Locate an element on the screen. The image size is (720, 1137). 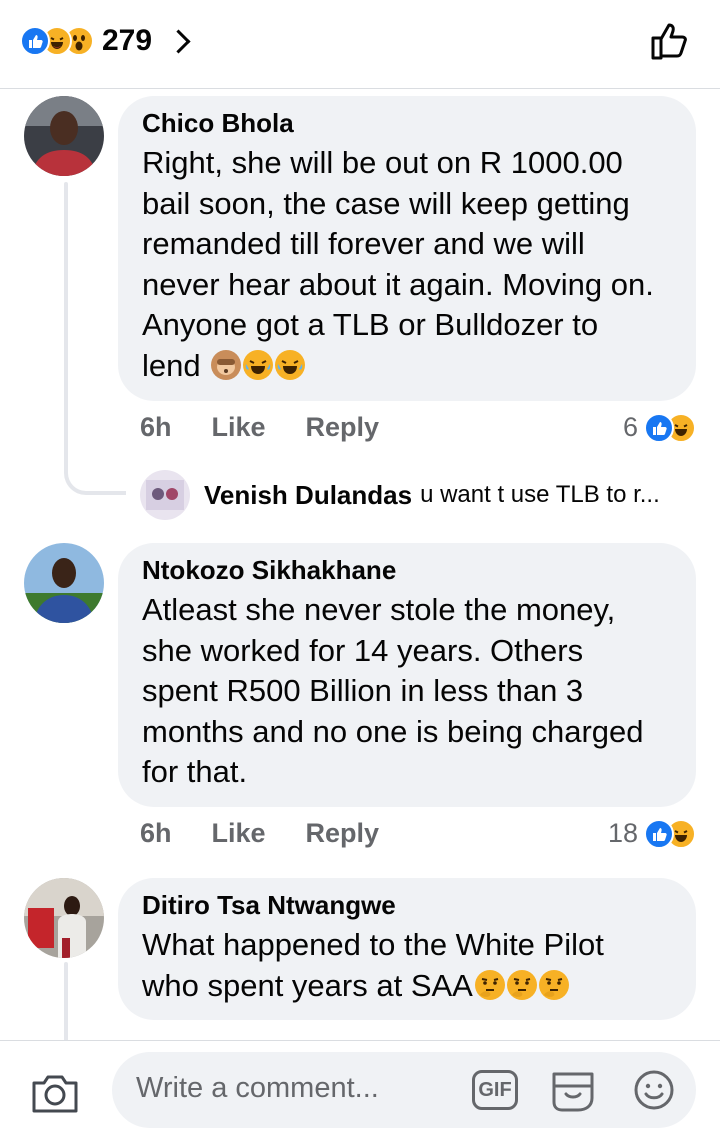
comment-line: for that. is located at coordinates (195, 771).